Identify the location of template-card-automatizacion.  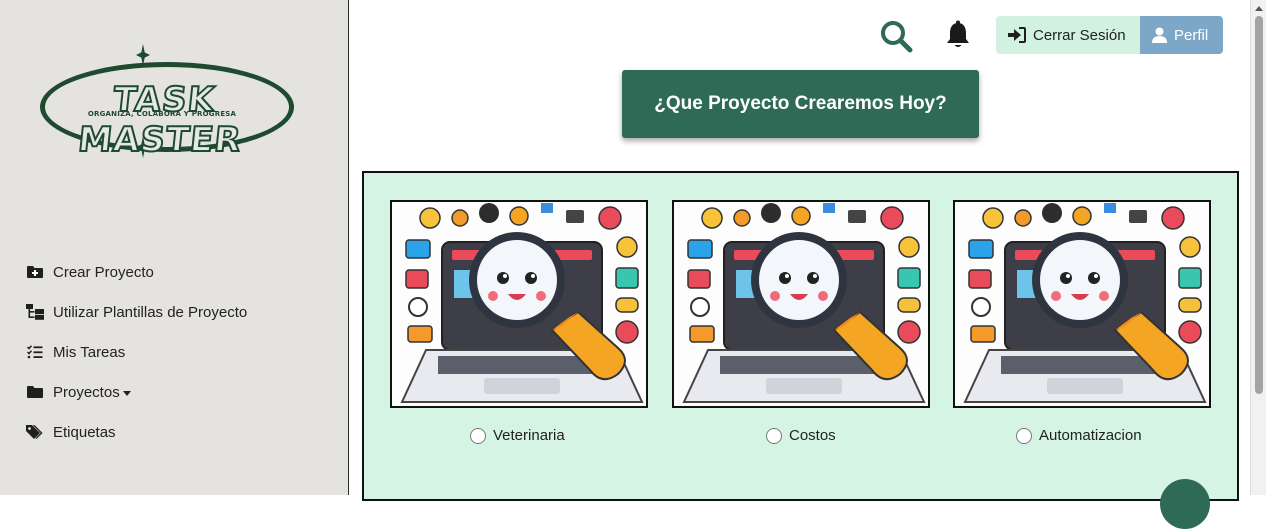
(1082, 304).